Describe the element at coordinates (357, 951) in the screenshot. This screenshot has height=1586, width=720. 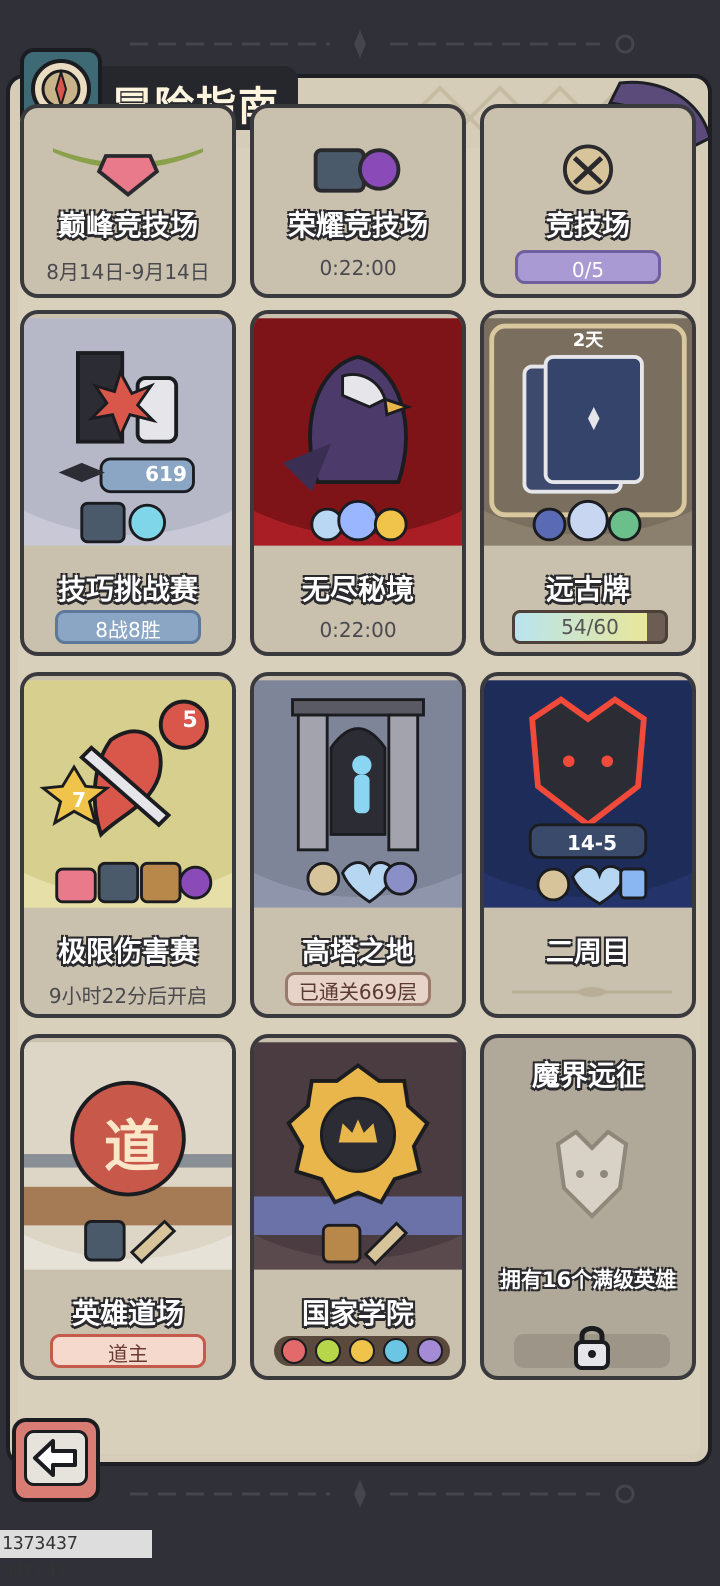
I see `card-title: 高塔之地` at that location.